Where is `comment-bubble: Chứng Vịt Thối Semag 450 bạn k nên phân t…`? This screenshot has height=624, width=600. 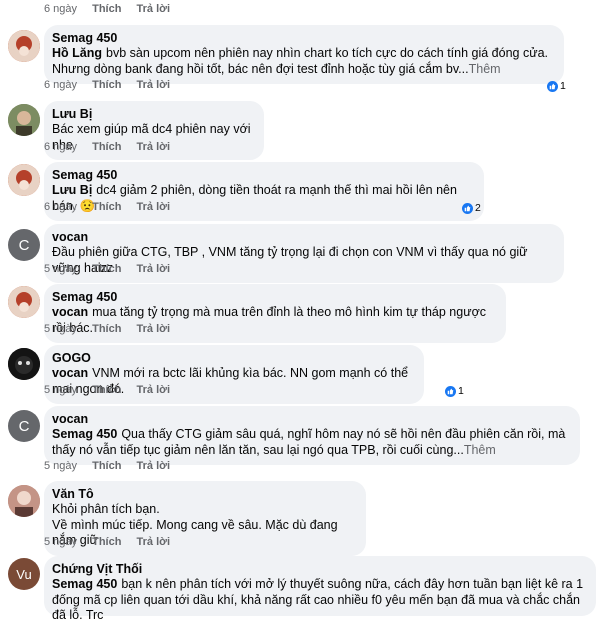 comment-bubble: Chứng Vịt Thối Semag 450 bạn k nên phân t… is located at coordinates (320, 589).